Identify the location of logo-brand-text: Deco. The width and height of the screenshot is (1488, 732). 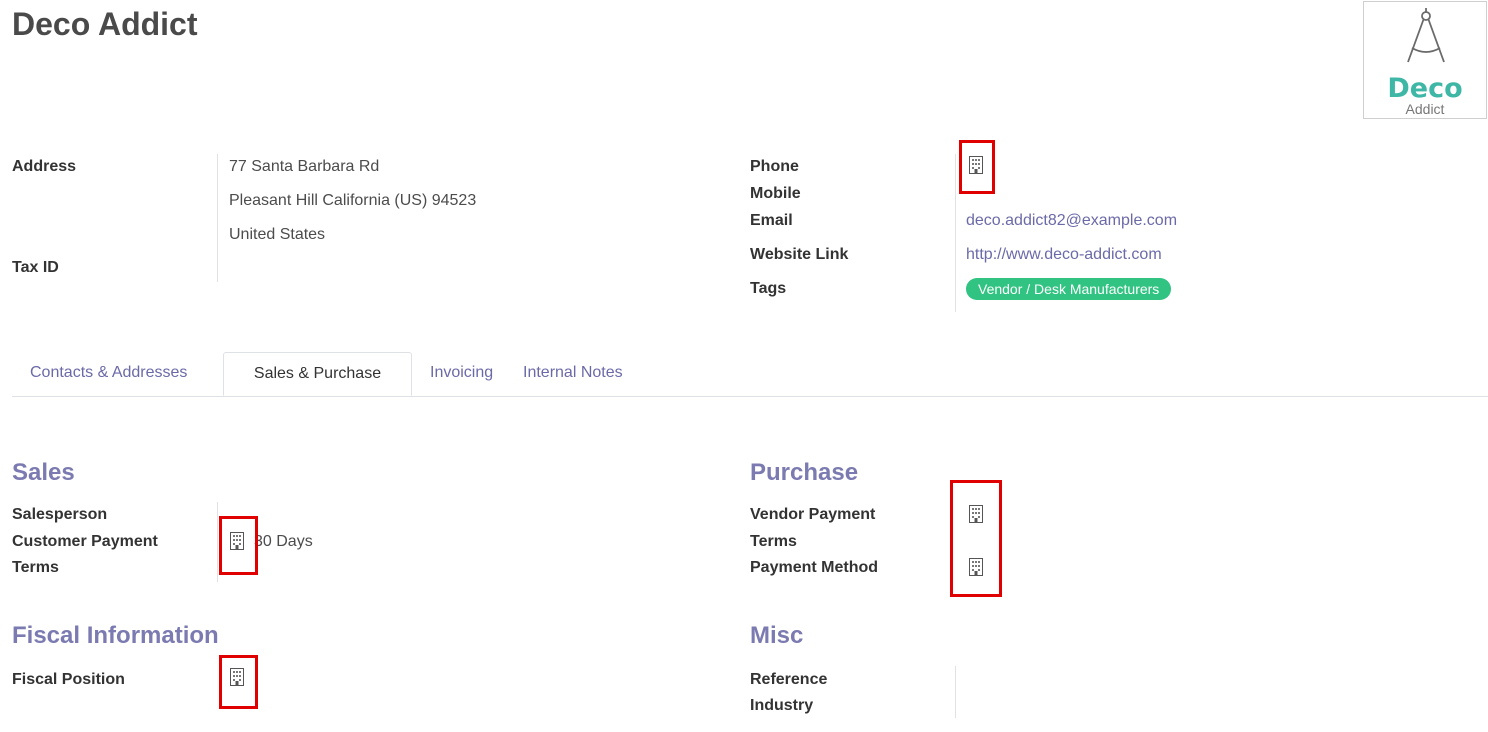
(1425, 88).